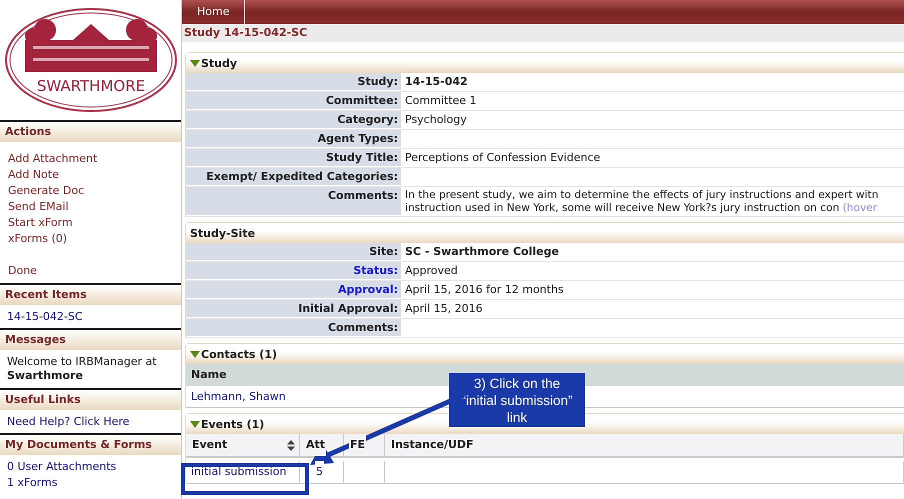  What do you see at coordinates (378, 81) in the screenshot?
I see `field-label: Study:` at bounding box center [378, 81].